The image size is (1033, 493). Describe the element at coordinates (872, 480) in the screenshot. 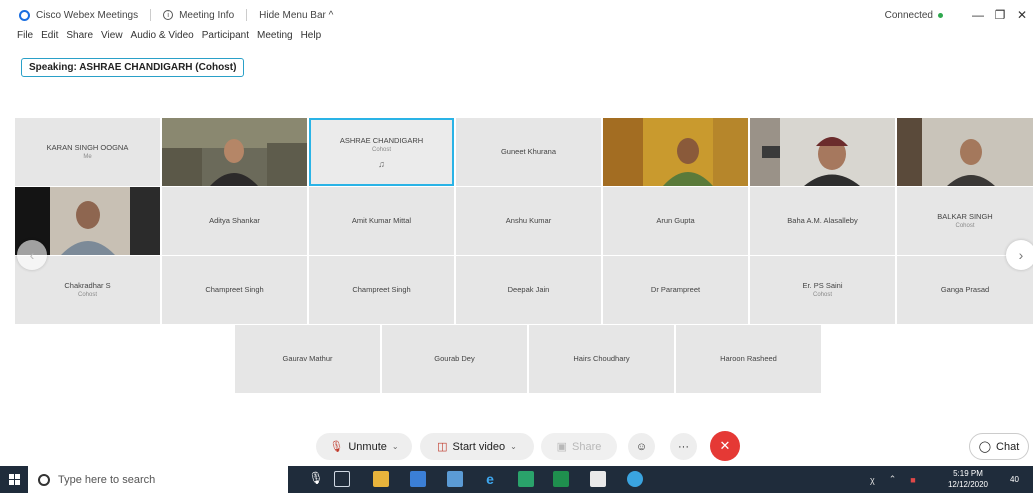

I see `people-tray-icon: χ` at that location.